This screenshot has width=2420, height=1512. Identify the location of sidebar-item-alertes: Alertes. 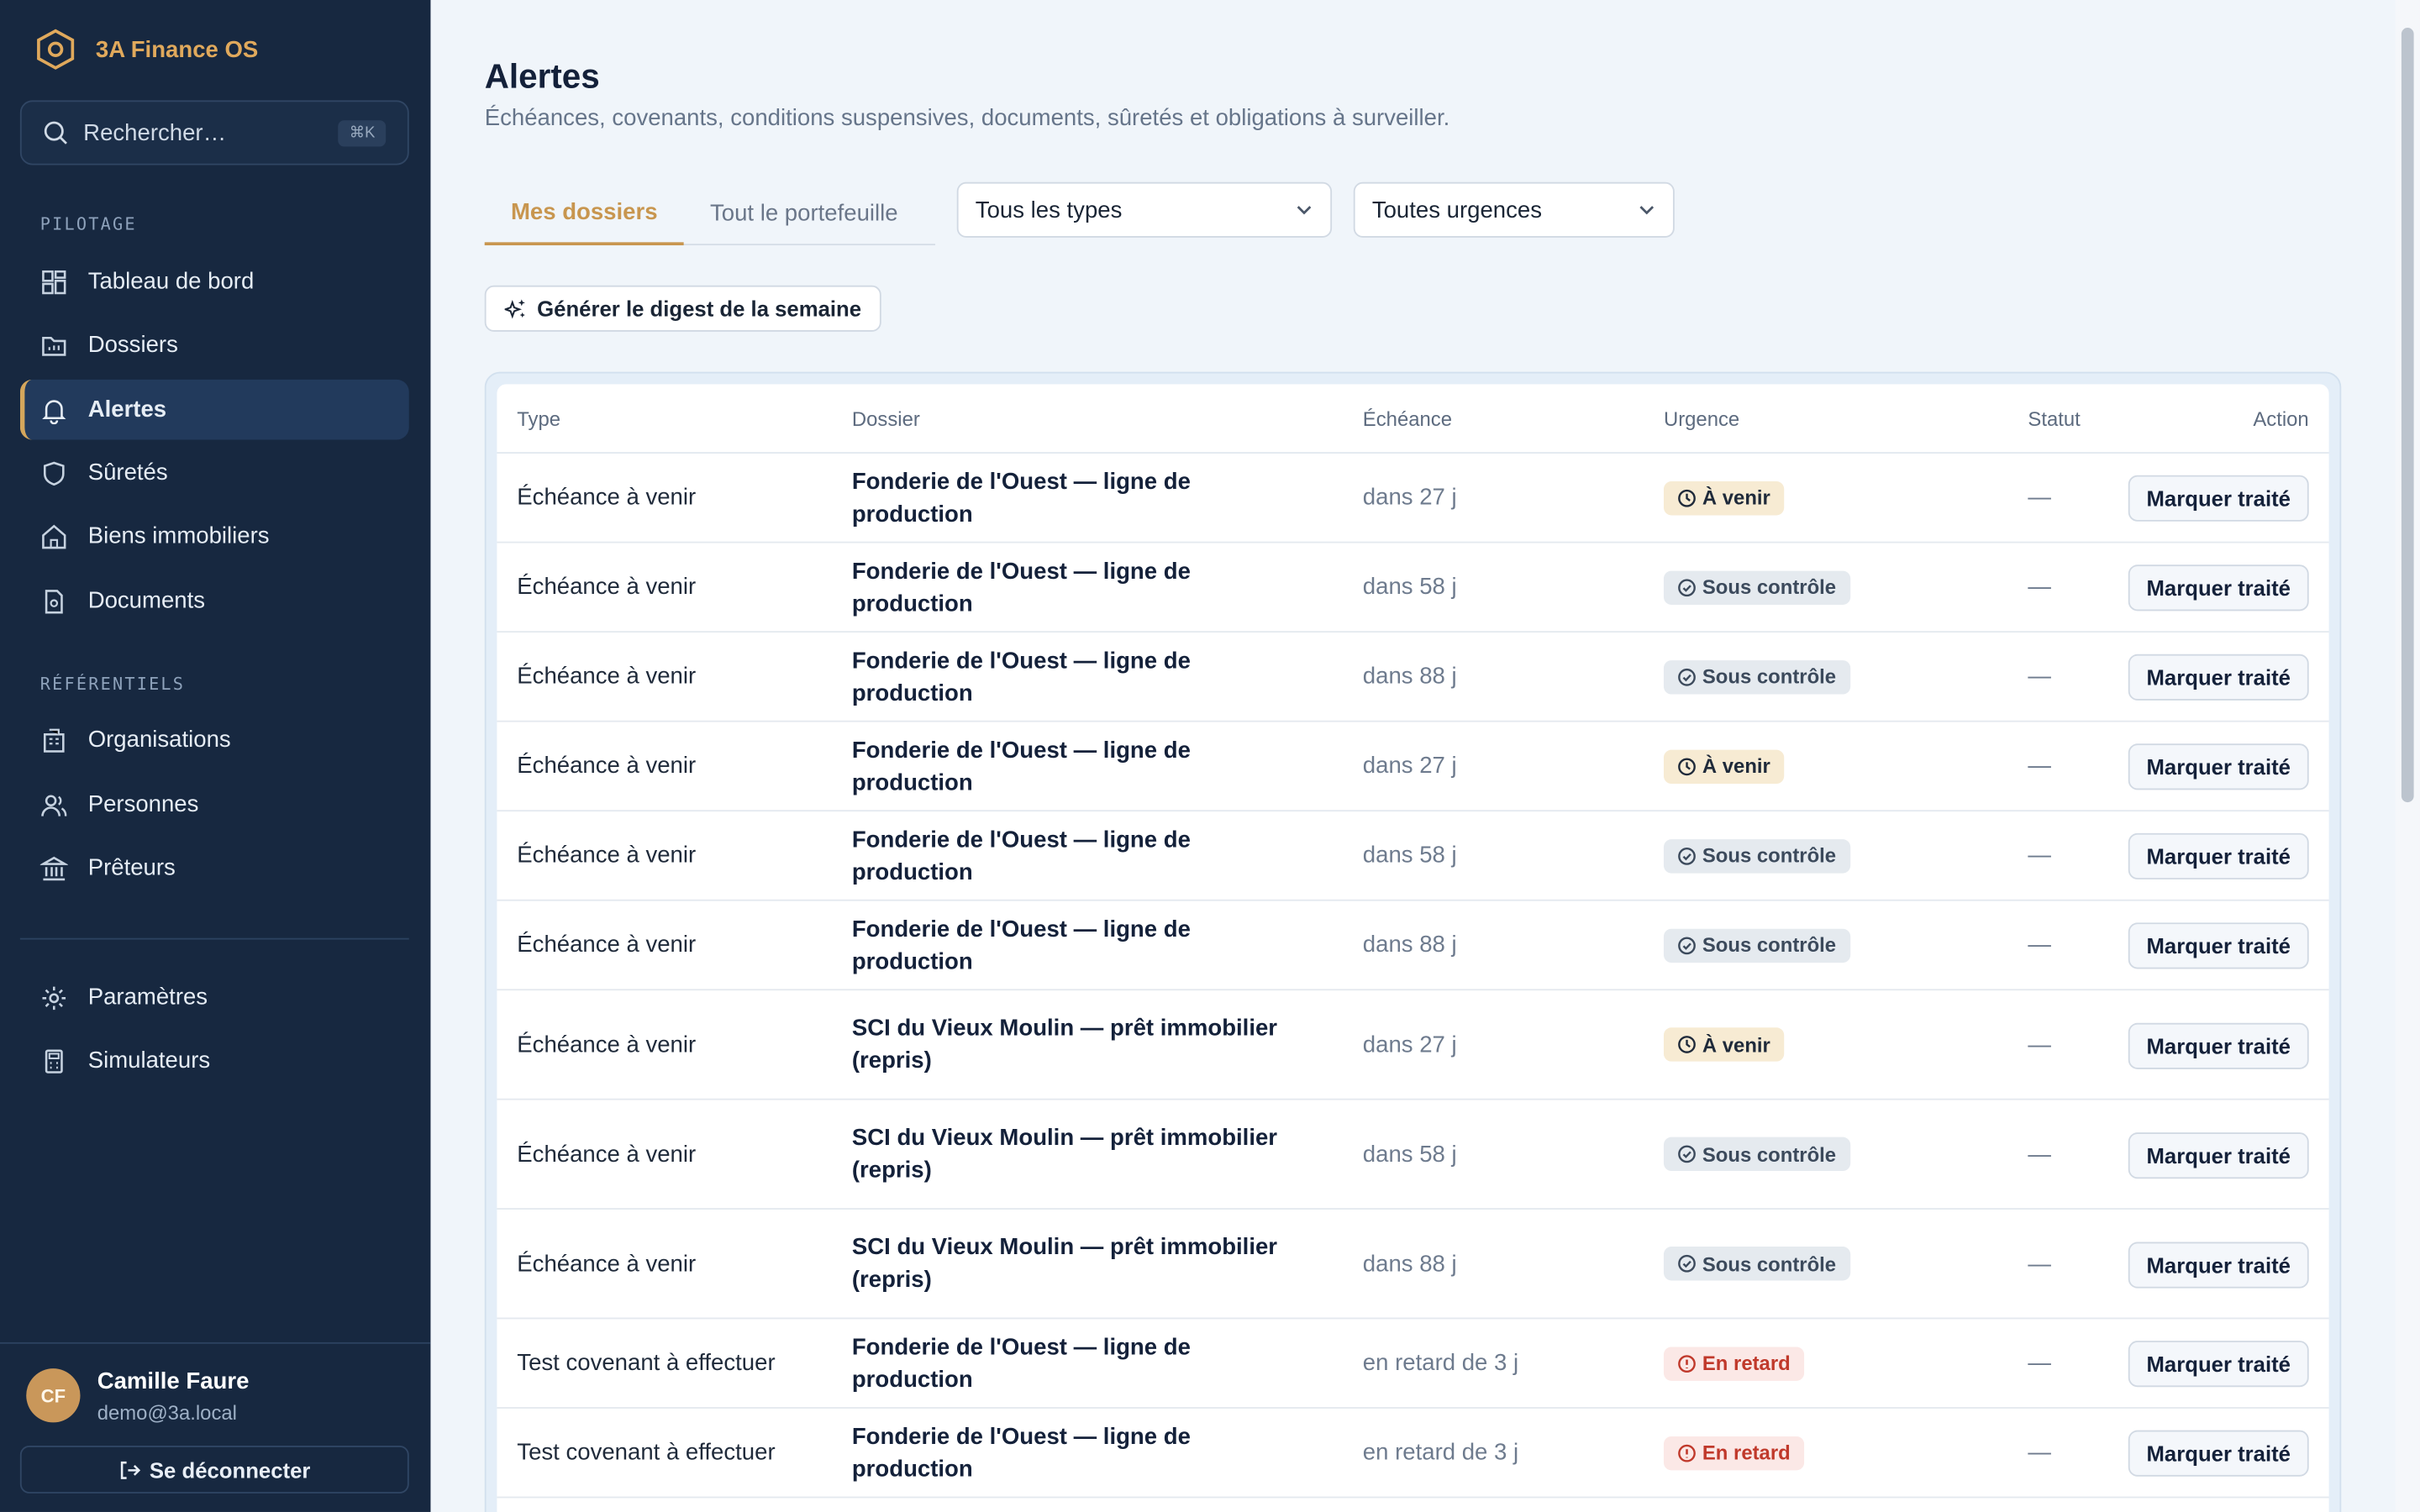
(214, 409).